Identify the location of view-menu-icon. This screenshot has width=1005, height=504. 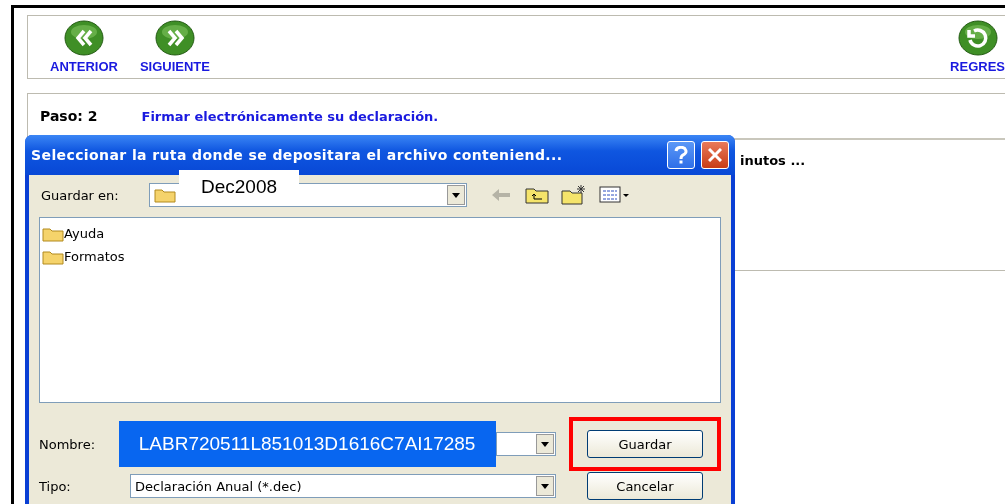
(614, 195).